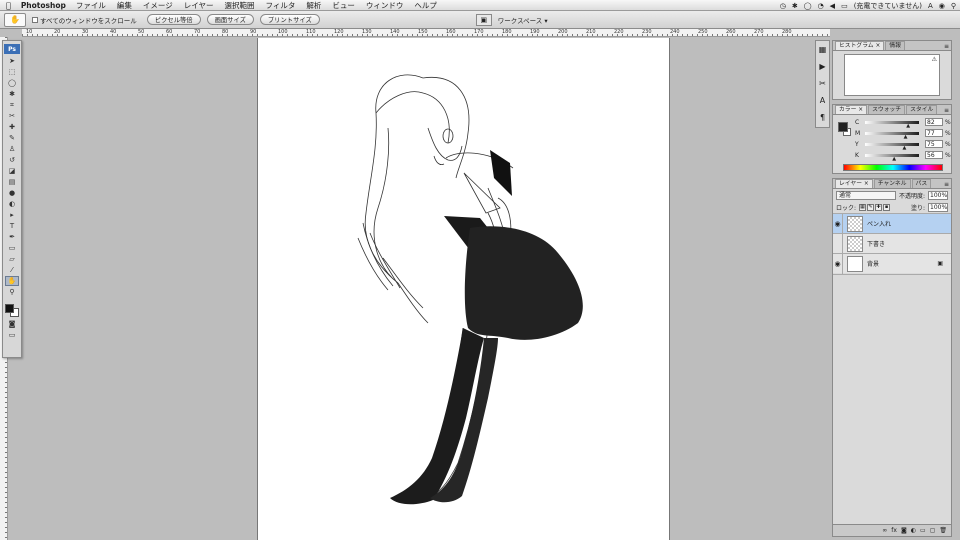  I want to click on link-layers-icon: ∞, so click(884, 530).